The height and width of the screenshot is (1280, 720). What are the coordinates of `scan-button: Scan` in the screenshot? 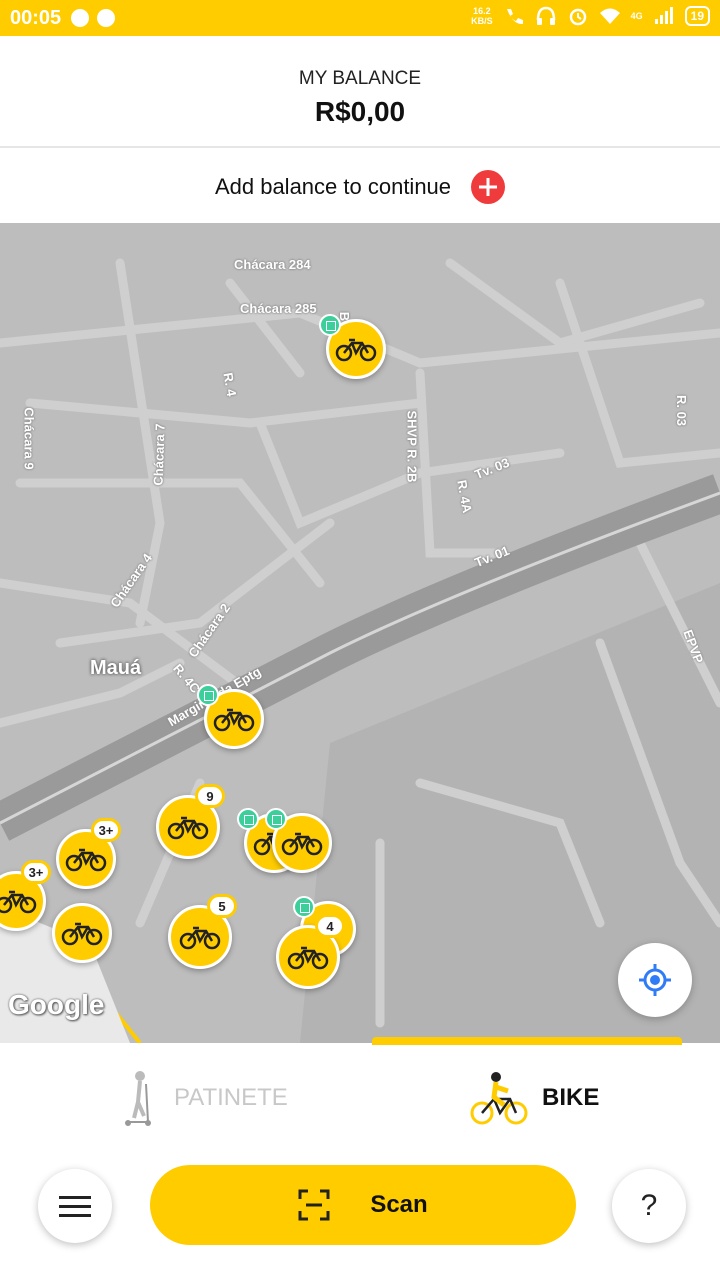 It's located at (363, 1205).